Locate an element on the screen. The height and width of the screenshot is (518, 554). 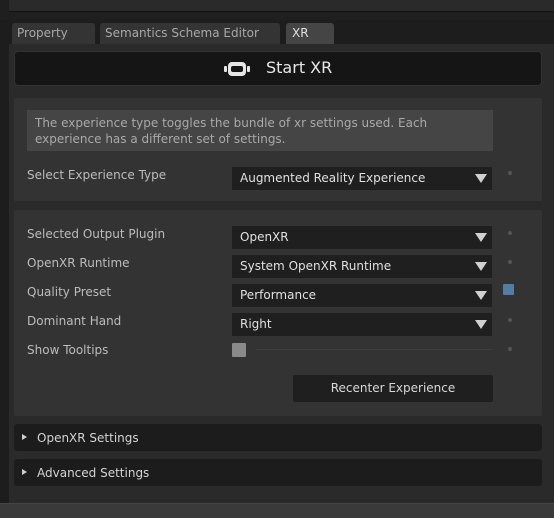
tab-label: Property is located at coordinates (42, 33).